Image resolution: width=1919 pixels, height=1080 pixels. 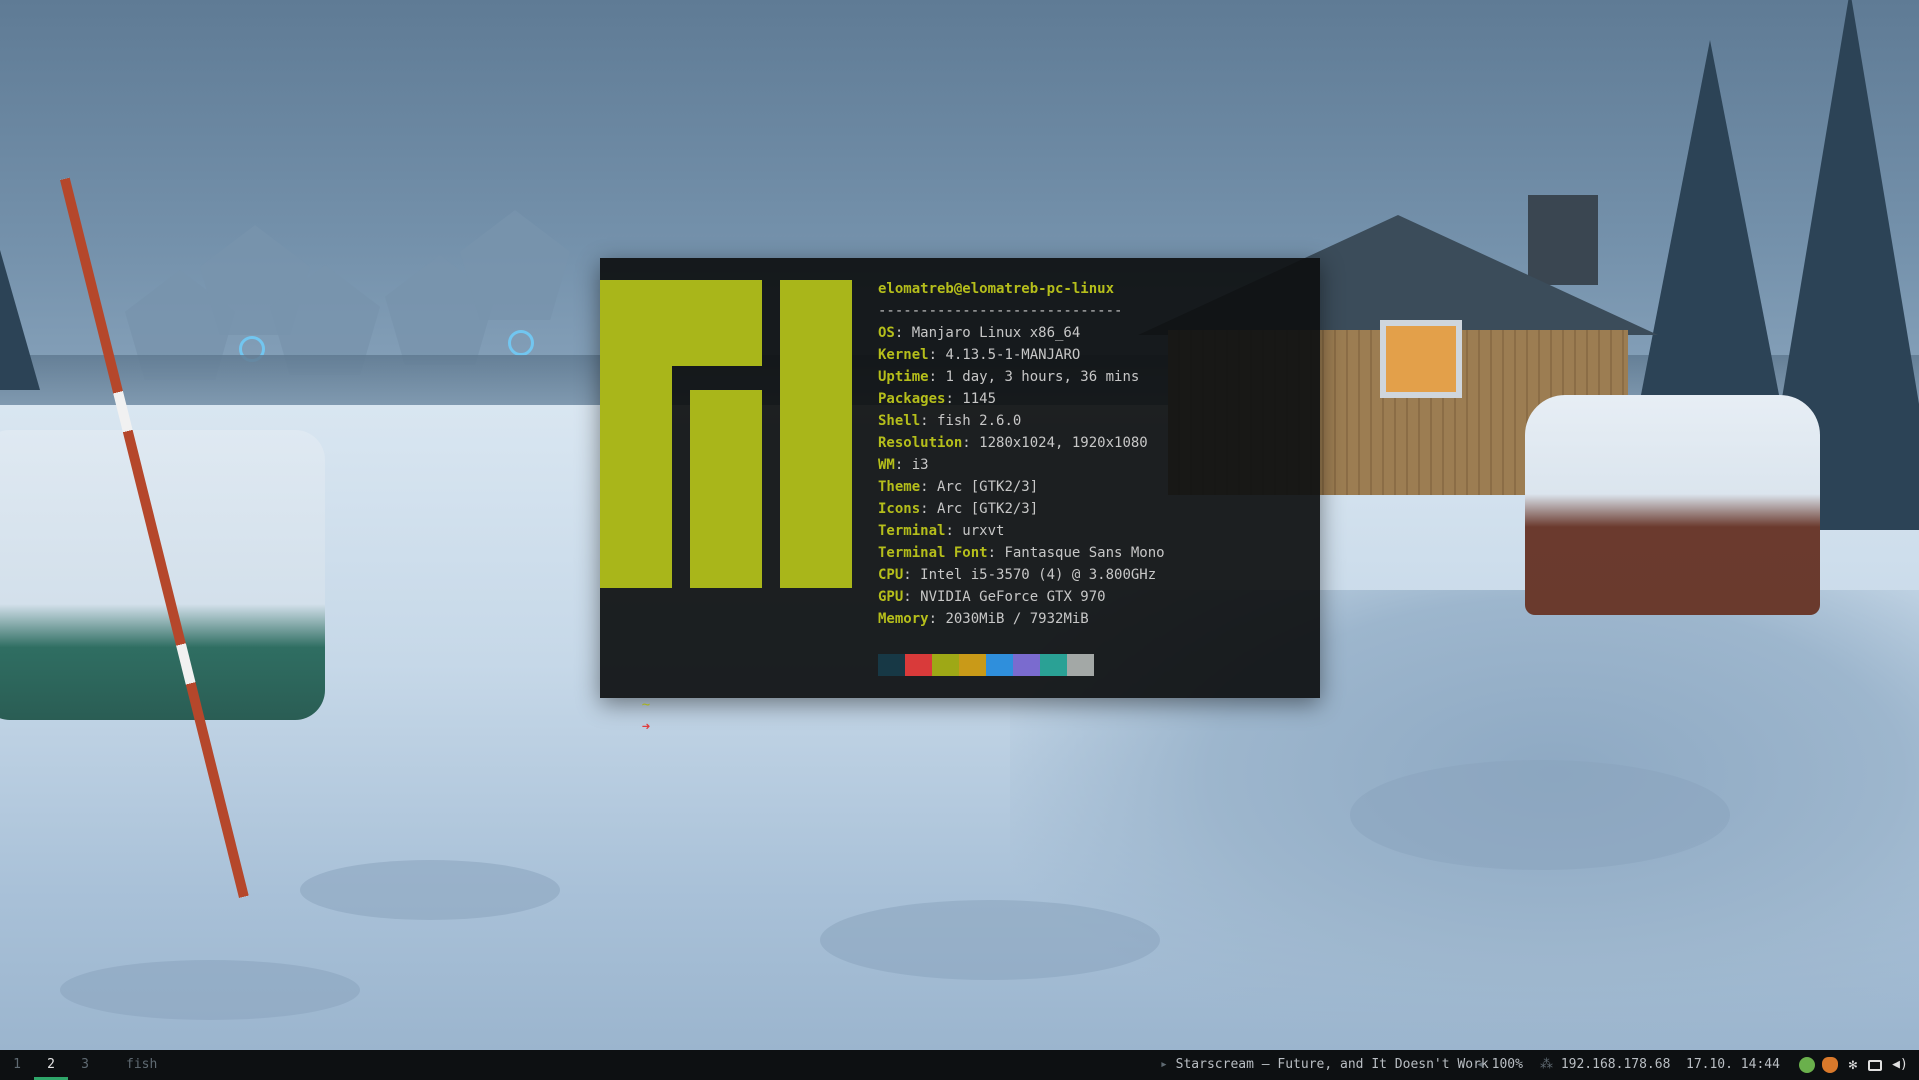 I want to click on info-row: Resolution: 1280x1024, 1920x1080, so click(x=1021, y=443).